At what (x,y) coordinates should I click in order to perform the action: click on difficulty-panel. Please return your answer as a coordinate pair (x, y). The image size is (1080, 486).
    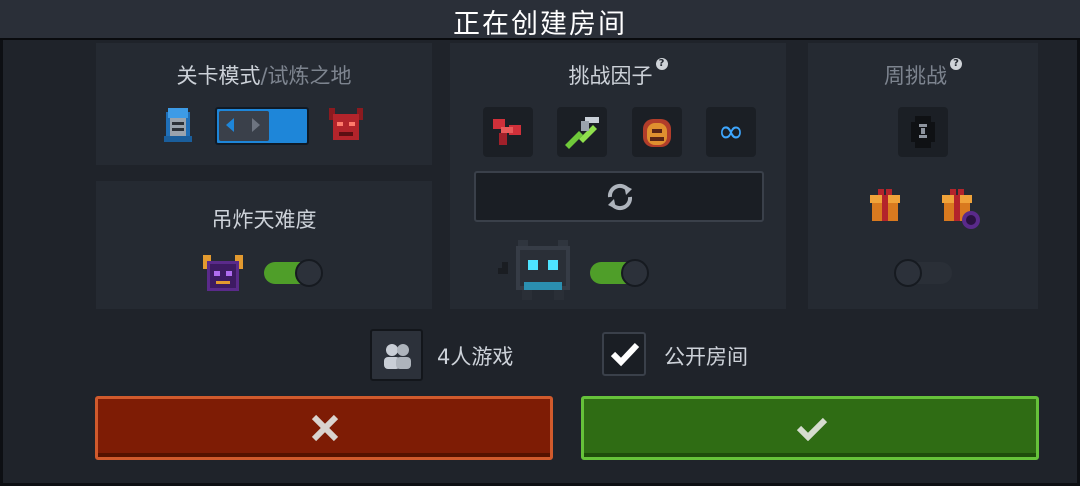
    Looking at the image, I should click on (264, 245).